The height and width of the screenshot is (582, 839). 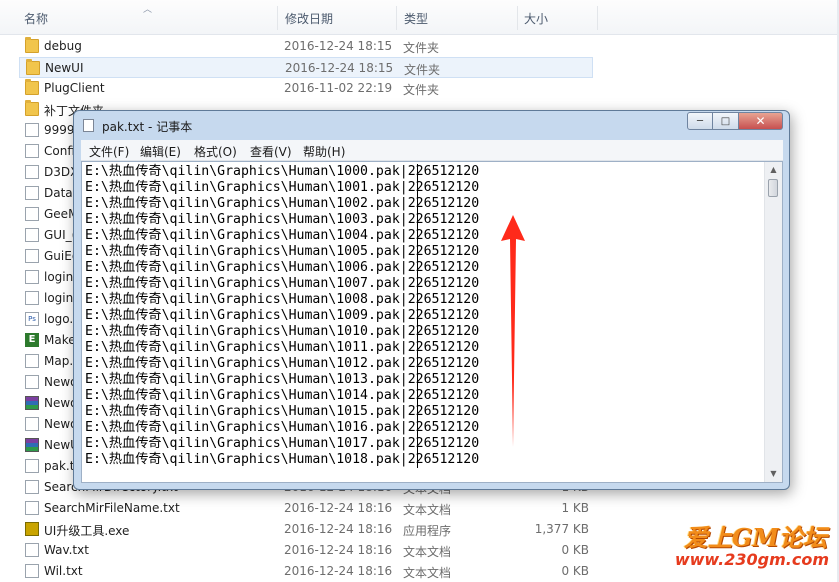 What do you see at coordinates (88, 125) in the screenshot?
I see `notepad-icon` at bounding box center [88, 125].